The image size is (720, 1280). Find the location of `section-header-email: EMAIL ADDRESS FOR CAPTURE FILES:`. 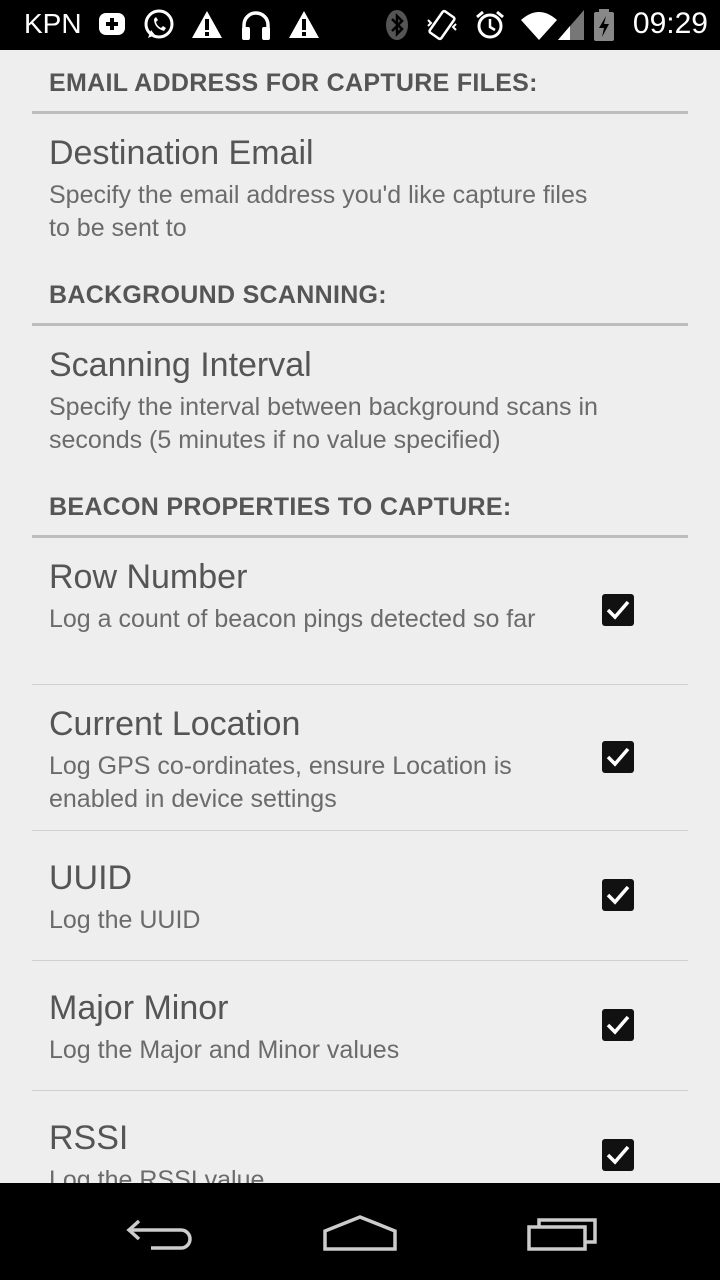

section-header-email: EMAIL ADDRESS FOR CAPTURE FILES: is located at coordinates (360, 82).